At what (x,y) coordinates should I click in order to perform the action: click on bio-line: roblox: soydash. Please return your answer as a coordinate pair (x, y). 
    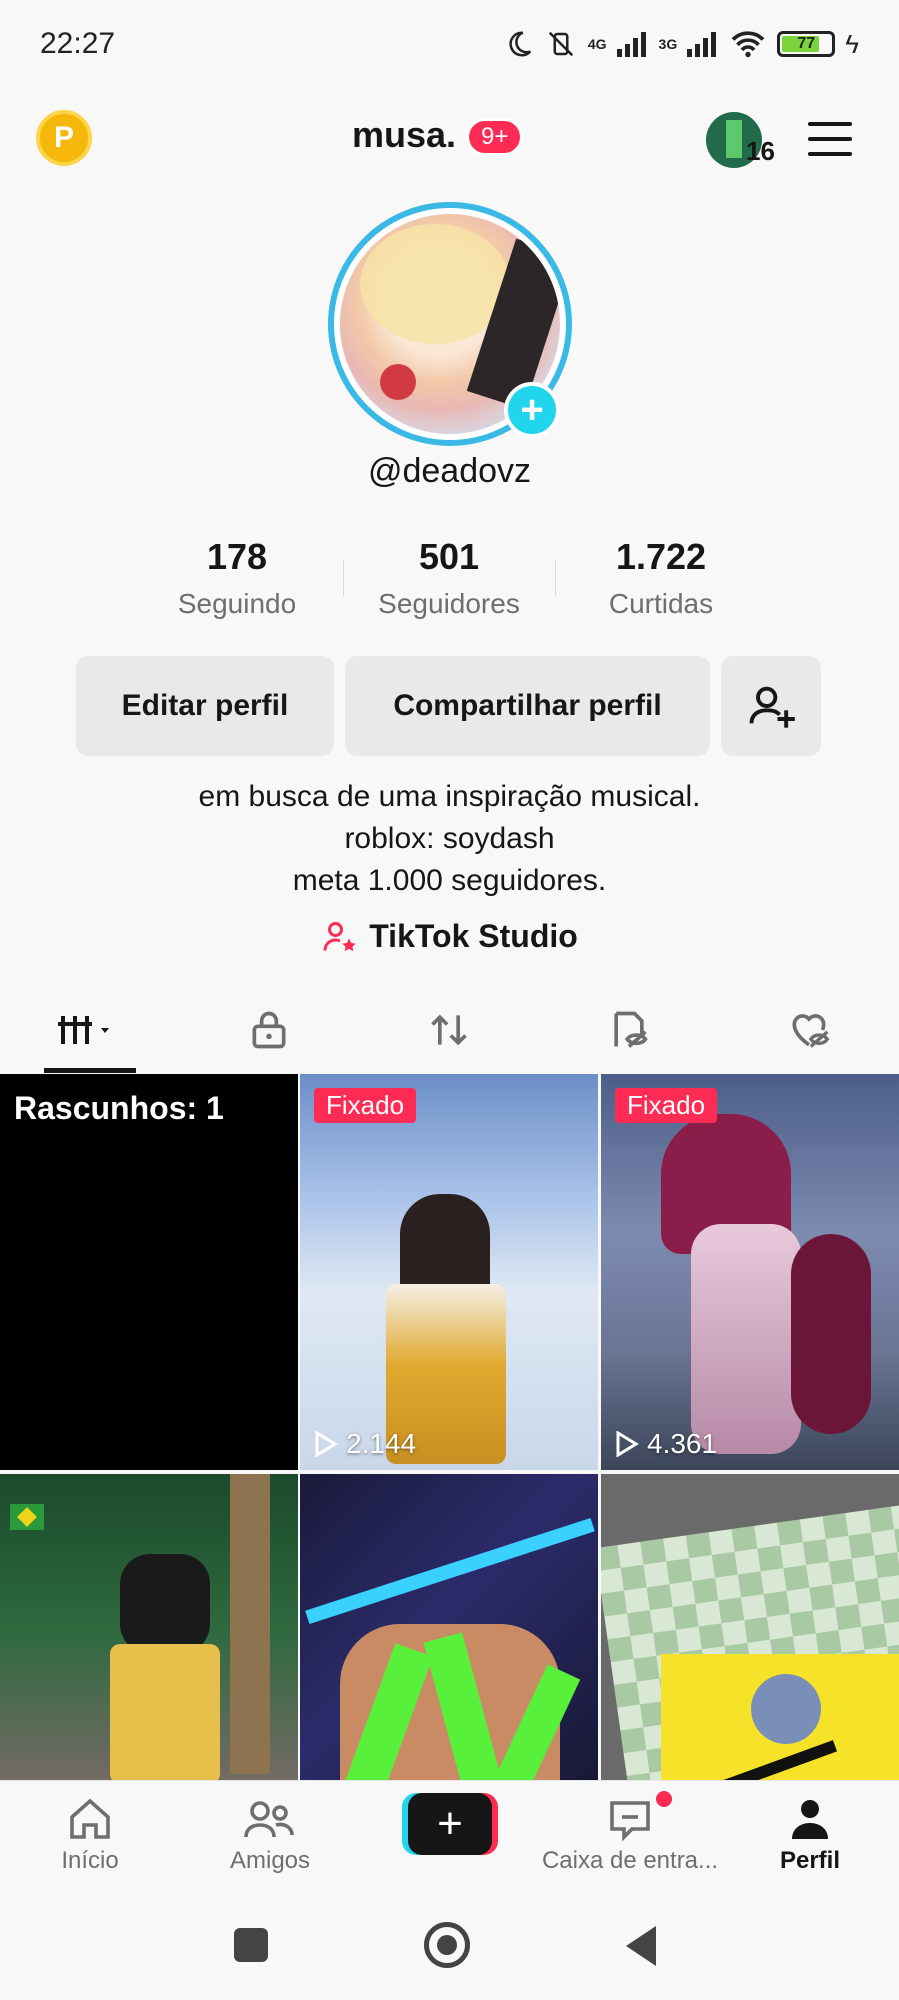
    Looking at the image, I should click on (449, 838).